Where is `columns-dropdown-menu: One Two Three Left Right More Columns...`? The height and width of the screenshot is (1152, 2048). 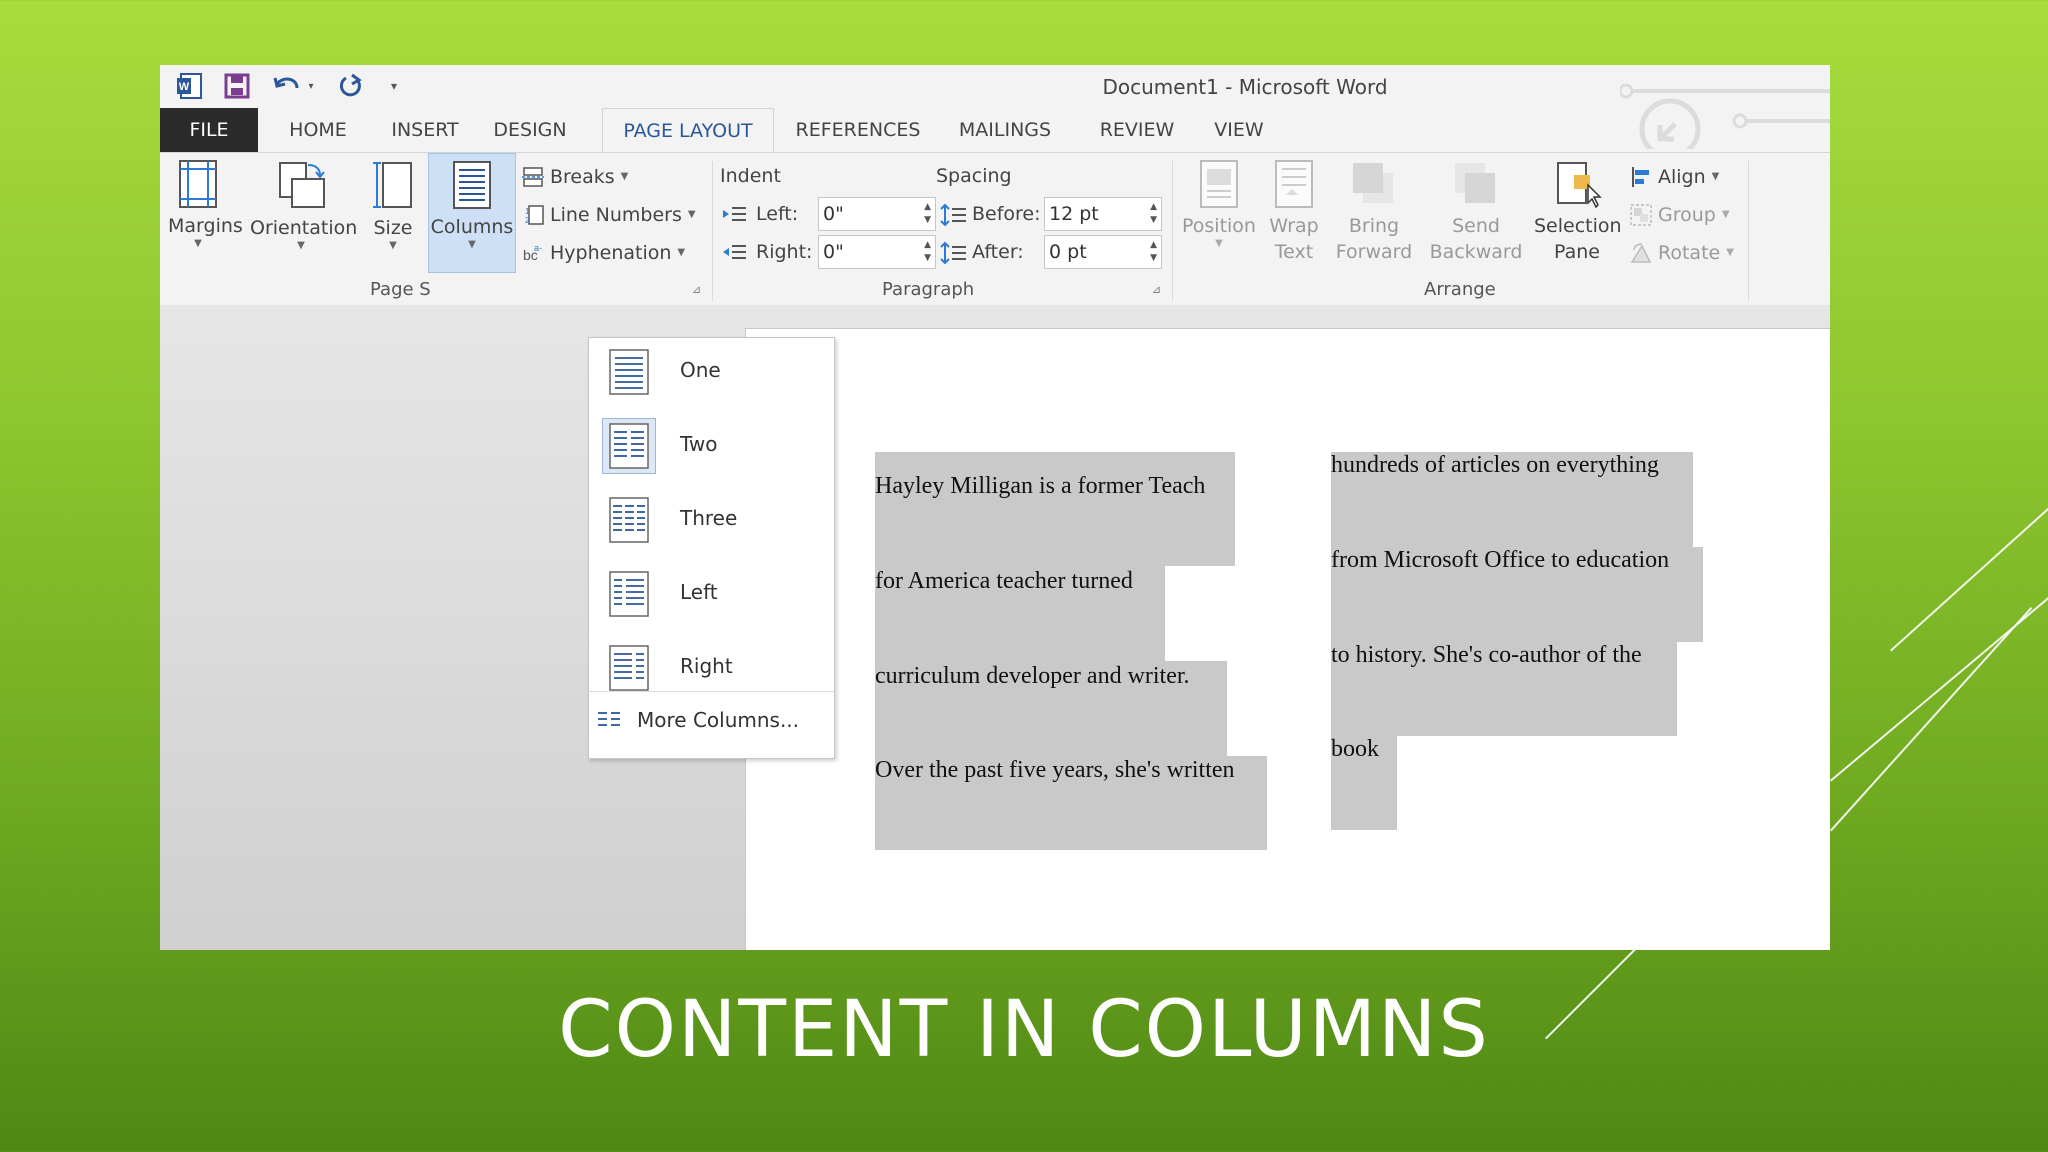 columns-dropdown-menu: One Two Three Left Right More Columns... is located at coordinates (711, 548).